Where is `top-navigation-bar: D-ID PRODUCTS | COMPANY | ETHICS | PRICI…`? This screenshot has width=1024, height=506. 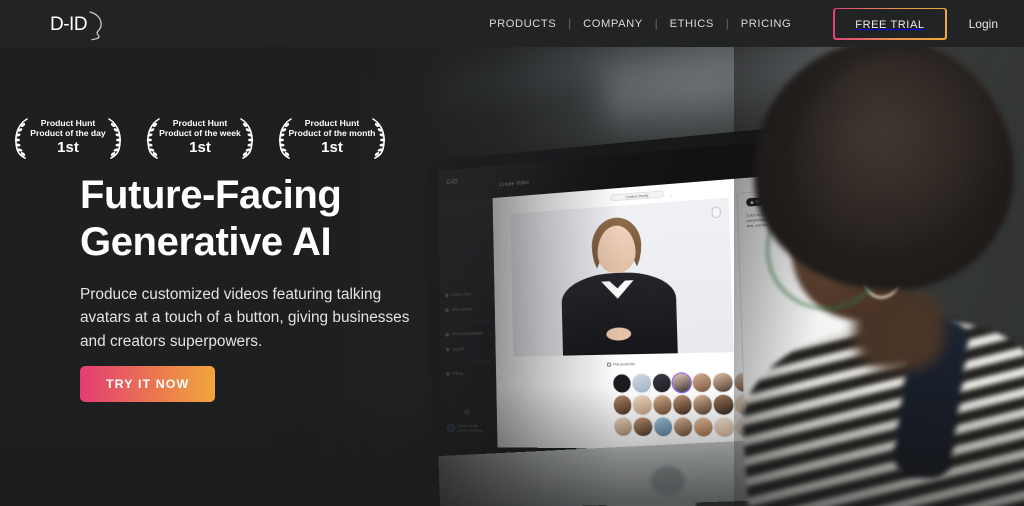 top-navigation-bar: D-ID PRODUCTS | COMPANY | ETHICS | PRICI… is located at coordinates (512, 23).